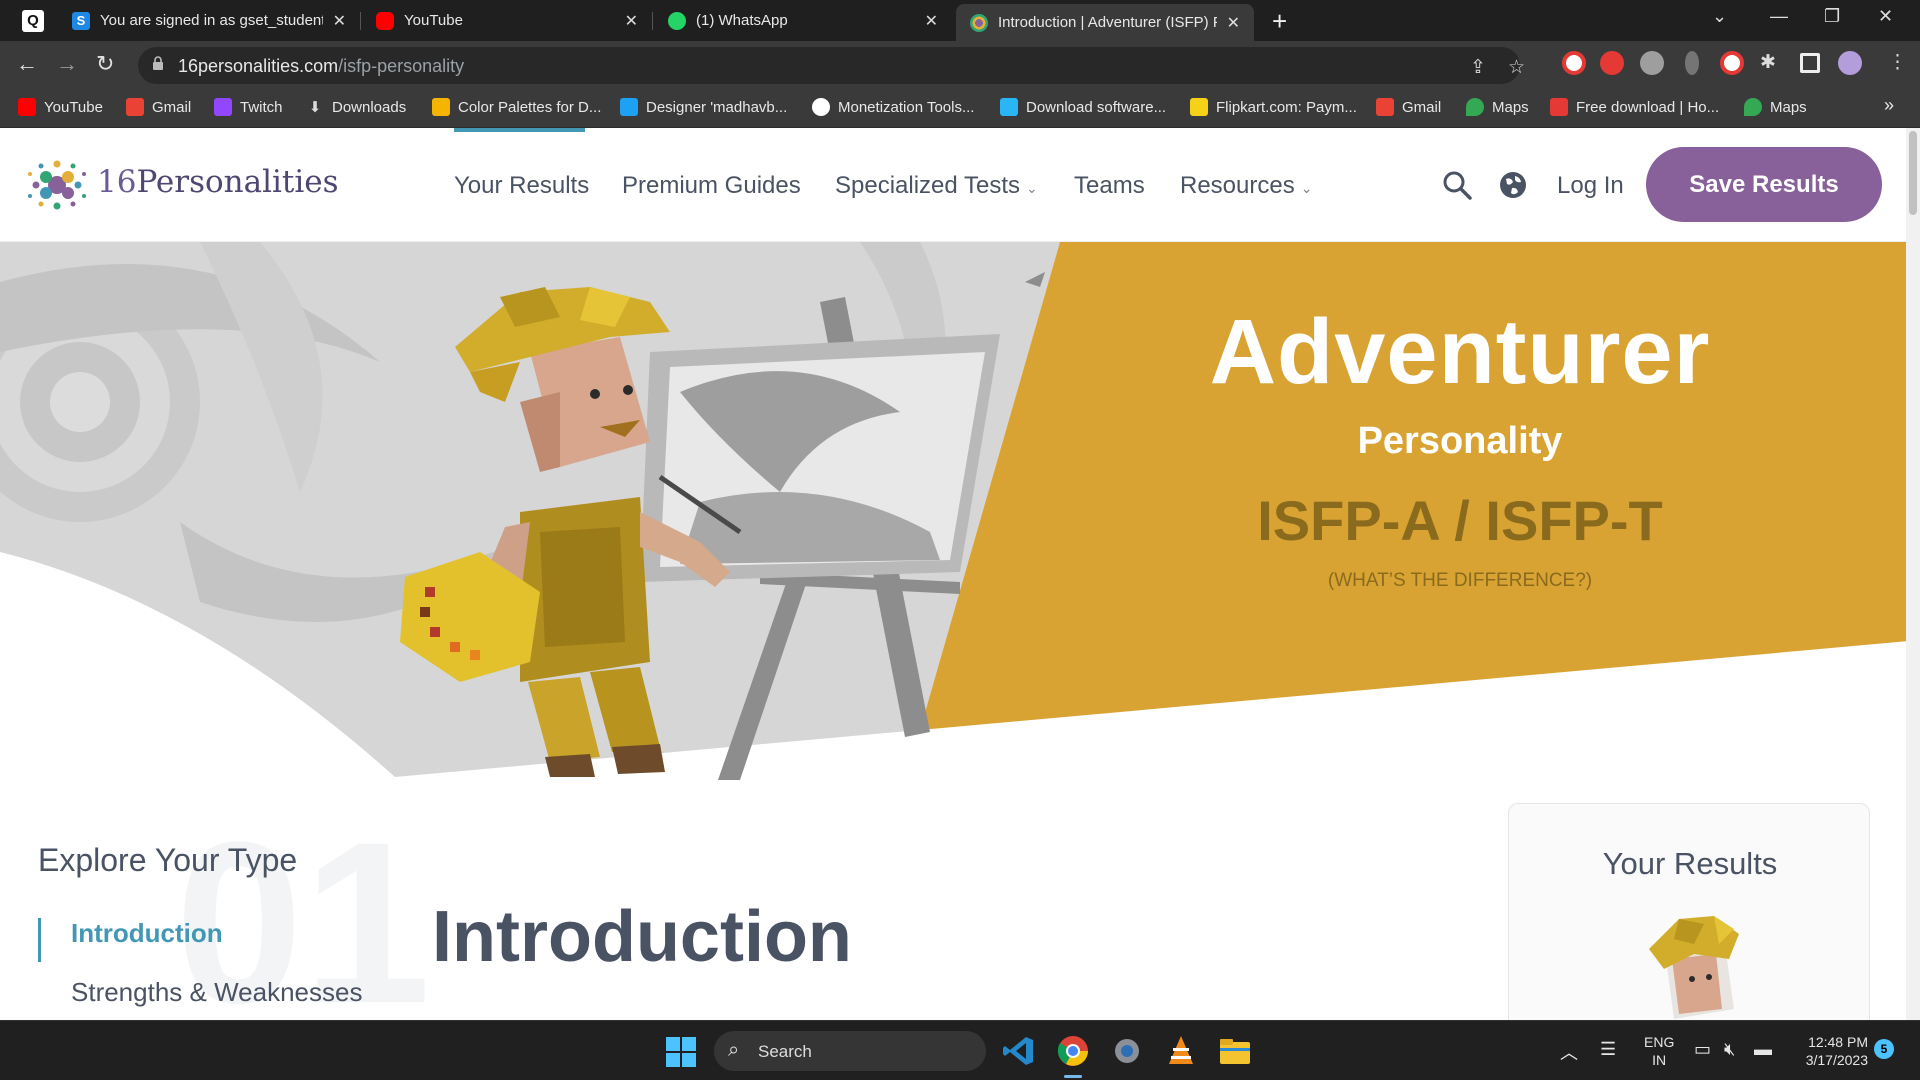 The width and height of the screenshot is (1920, 1080). Describe the element at coordinates (850, 1051) in the screenshot. I see `taskbar-search: ⌕ Search` at that location.